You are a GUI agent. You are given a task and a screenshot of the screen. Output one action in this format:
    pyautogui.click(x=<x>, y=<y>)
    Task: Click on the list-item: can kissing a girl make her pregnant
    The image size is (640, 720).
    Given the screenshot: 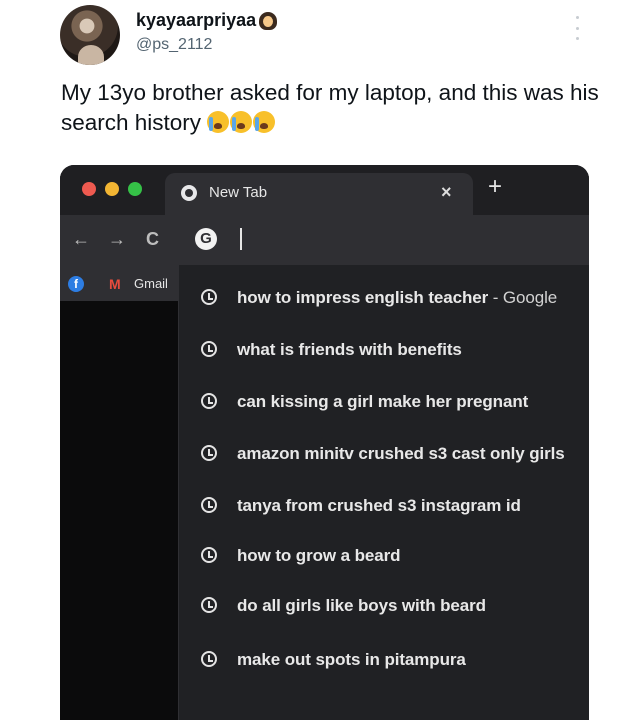 What is the action you would take?
    pyautogui.click(x=384, y=401)
    